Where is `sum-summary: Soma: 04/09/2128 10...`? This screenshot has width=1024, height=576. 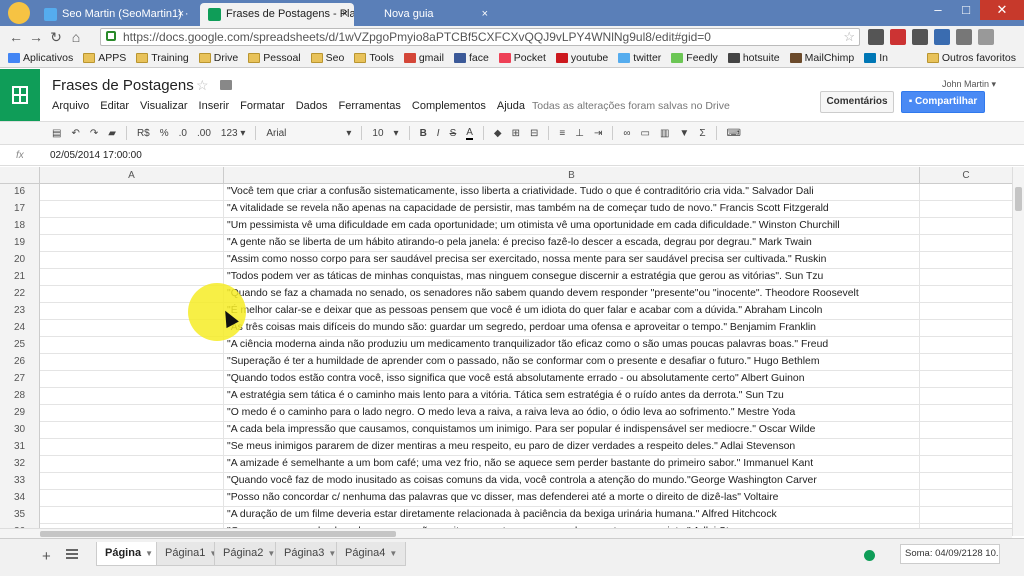
sum-summary: Soma: 04/09/2128 10... is located at coordinates (950, 554).